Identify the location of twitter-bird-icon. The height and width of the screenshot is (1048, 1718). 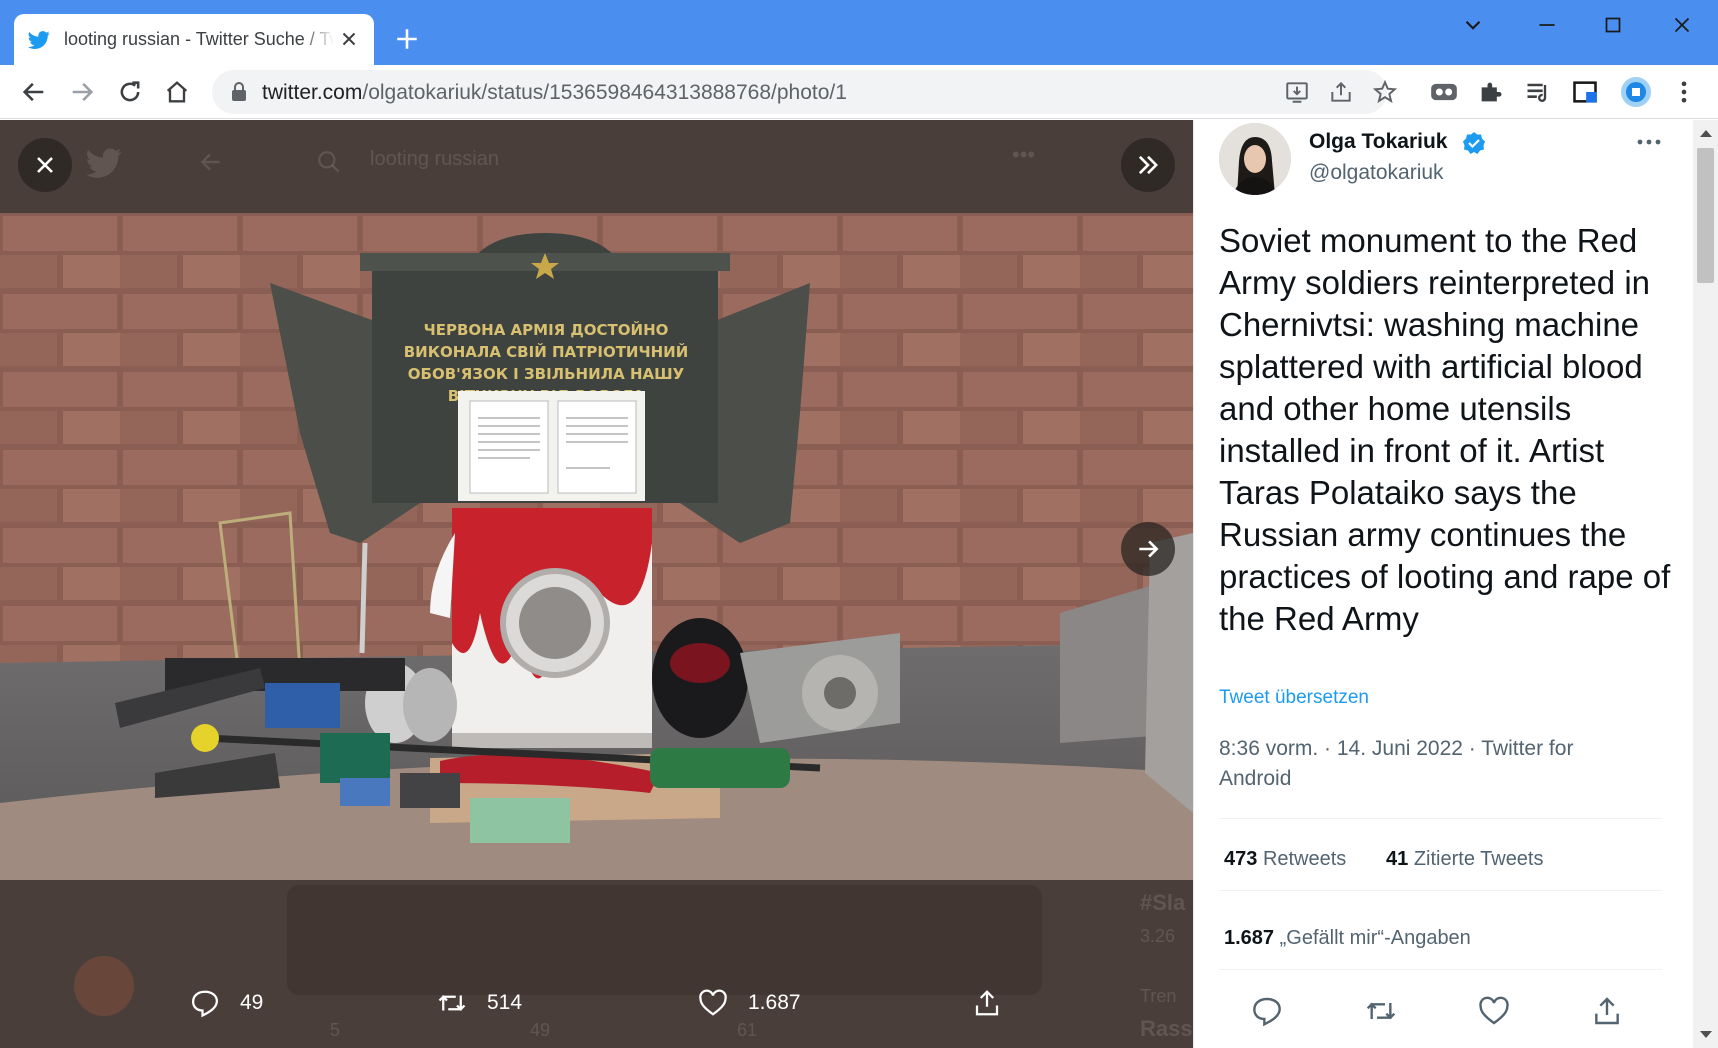
(39, 39).